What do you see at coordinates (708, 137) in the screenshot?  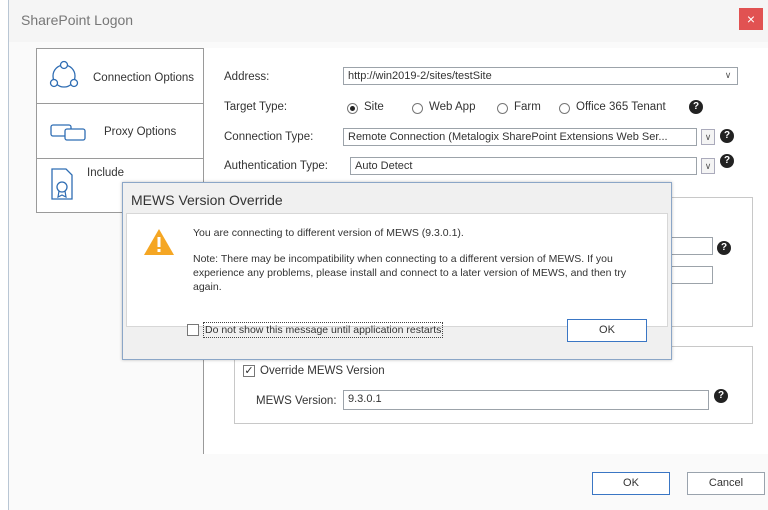 I see `connection-type-dropdown-icon: ∨` at bounding box center [708, 137].